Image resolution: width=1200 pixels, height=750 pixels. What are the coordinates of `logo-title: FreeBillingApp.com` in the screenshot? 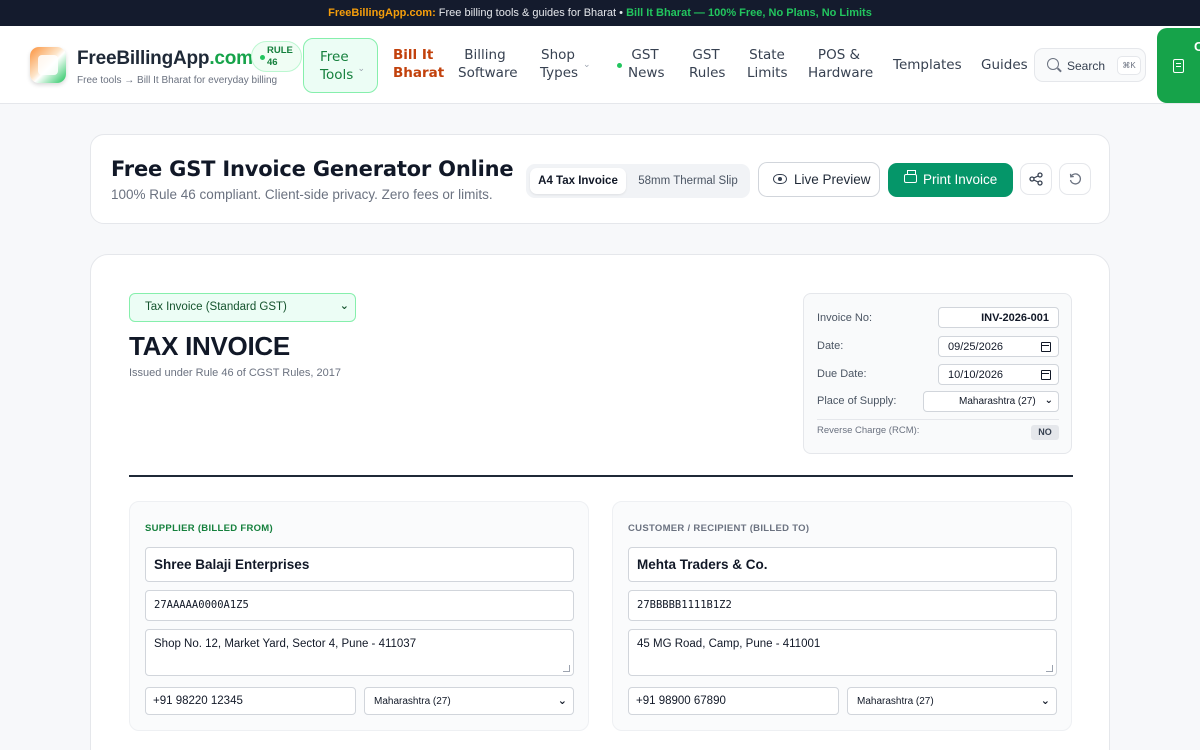 It's located at (165, 59).